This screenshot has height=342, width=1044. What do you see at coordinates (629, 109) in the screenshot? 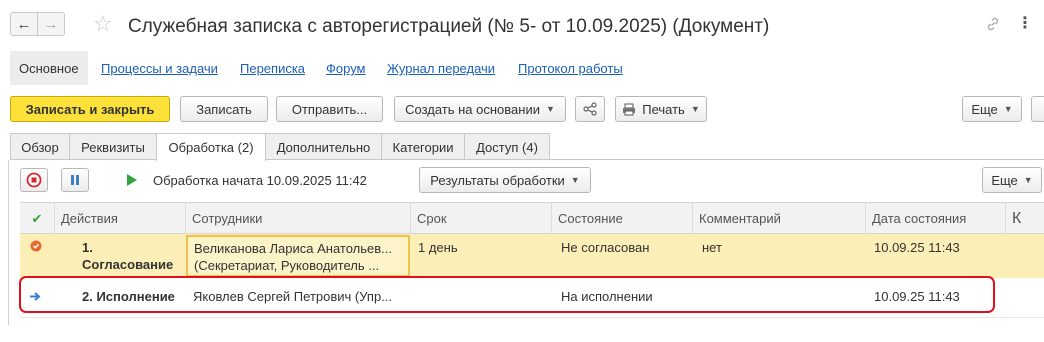
I see `printer-icon` at bounding box center [629, 109].